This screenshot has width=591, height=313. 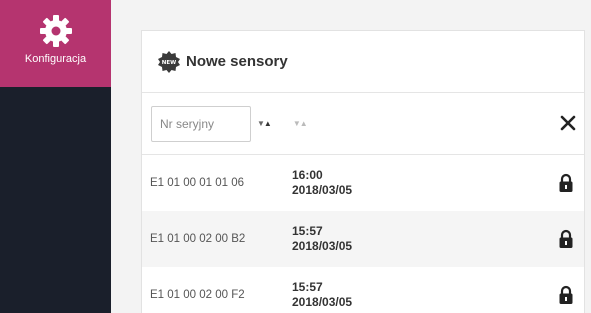 What do you see at coordinates (55, 31) in the screenshot?
I see `gear-icon` at bounding box center [55, 31].